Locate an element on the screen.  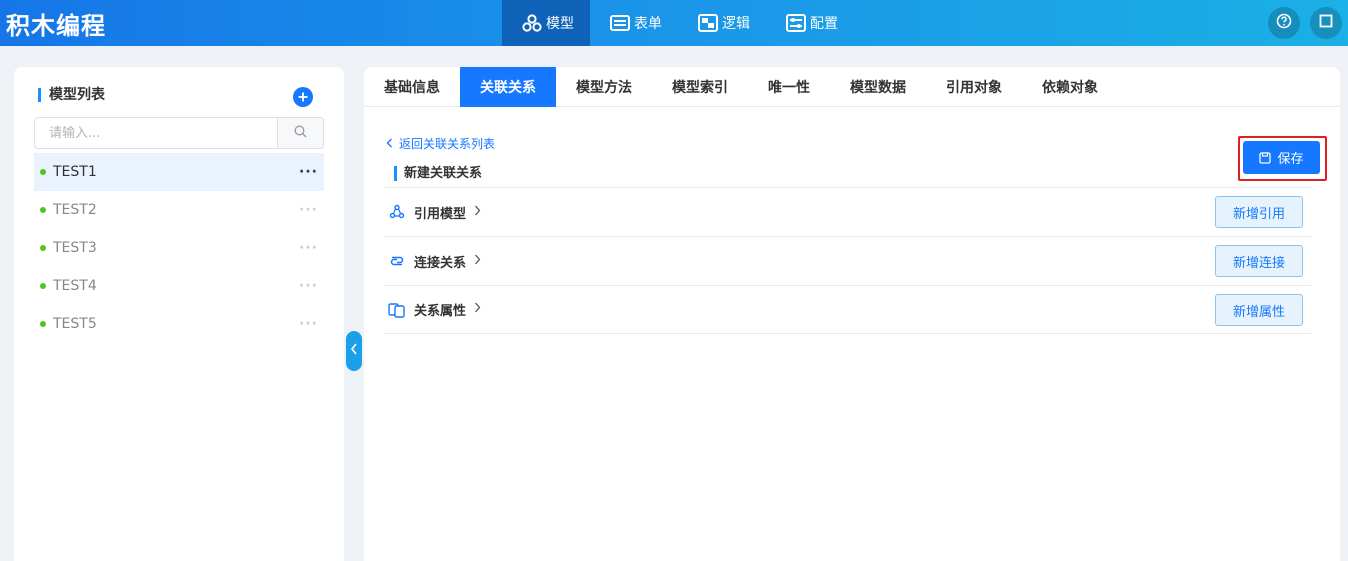
attribute-icon is located at coordinates (397, 310).